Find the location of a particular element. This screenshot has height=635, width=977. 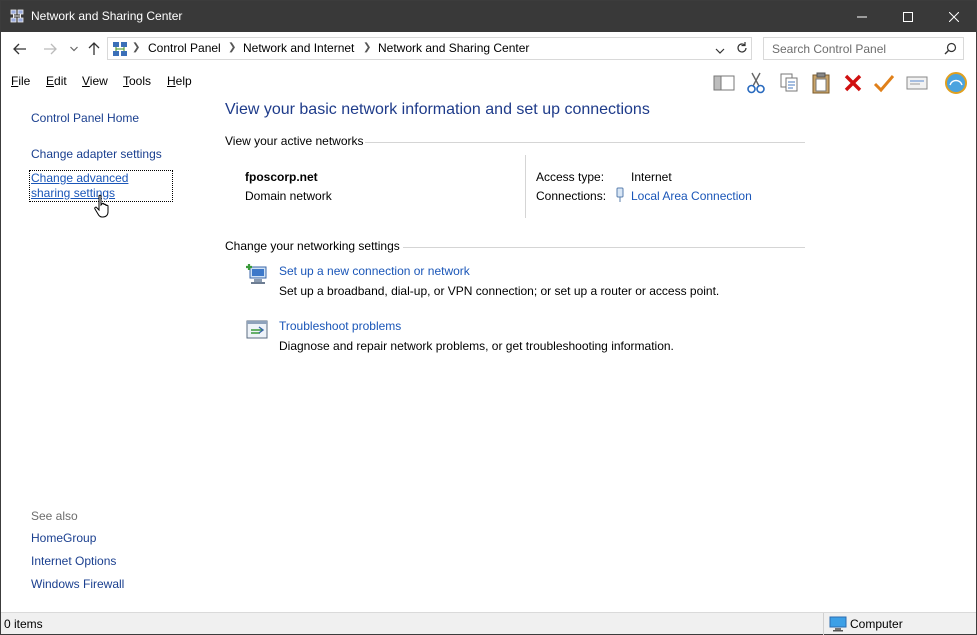

active-networks-header: View your active networks is located at coordinates (294, 141).